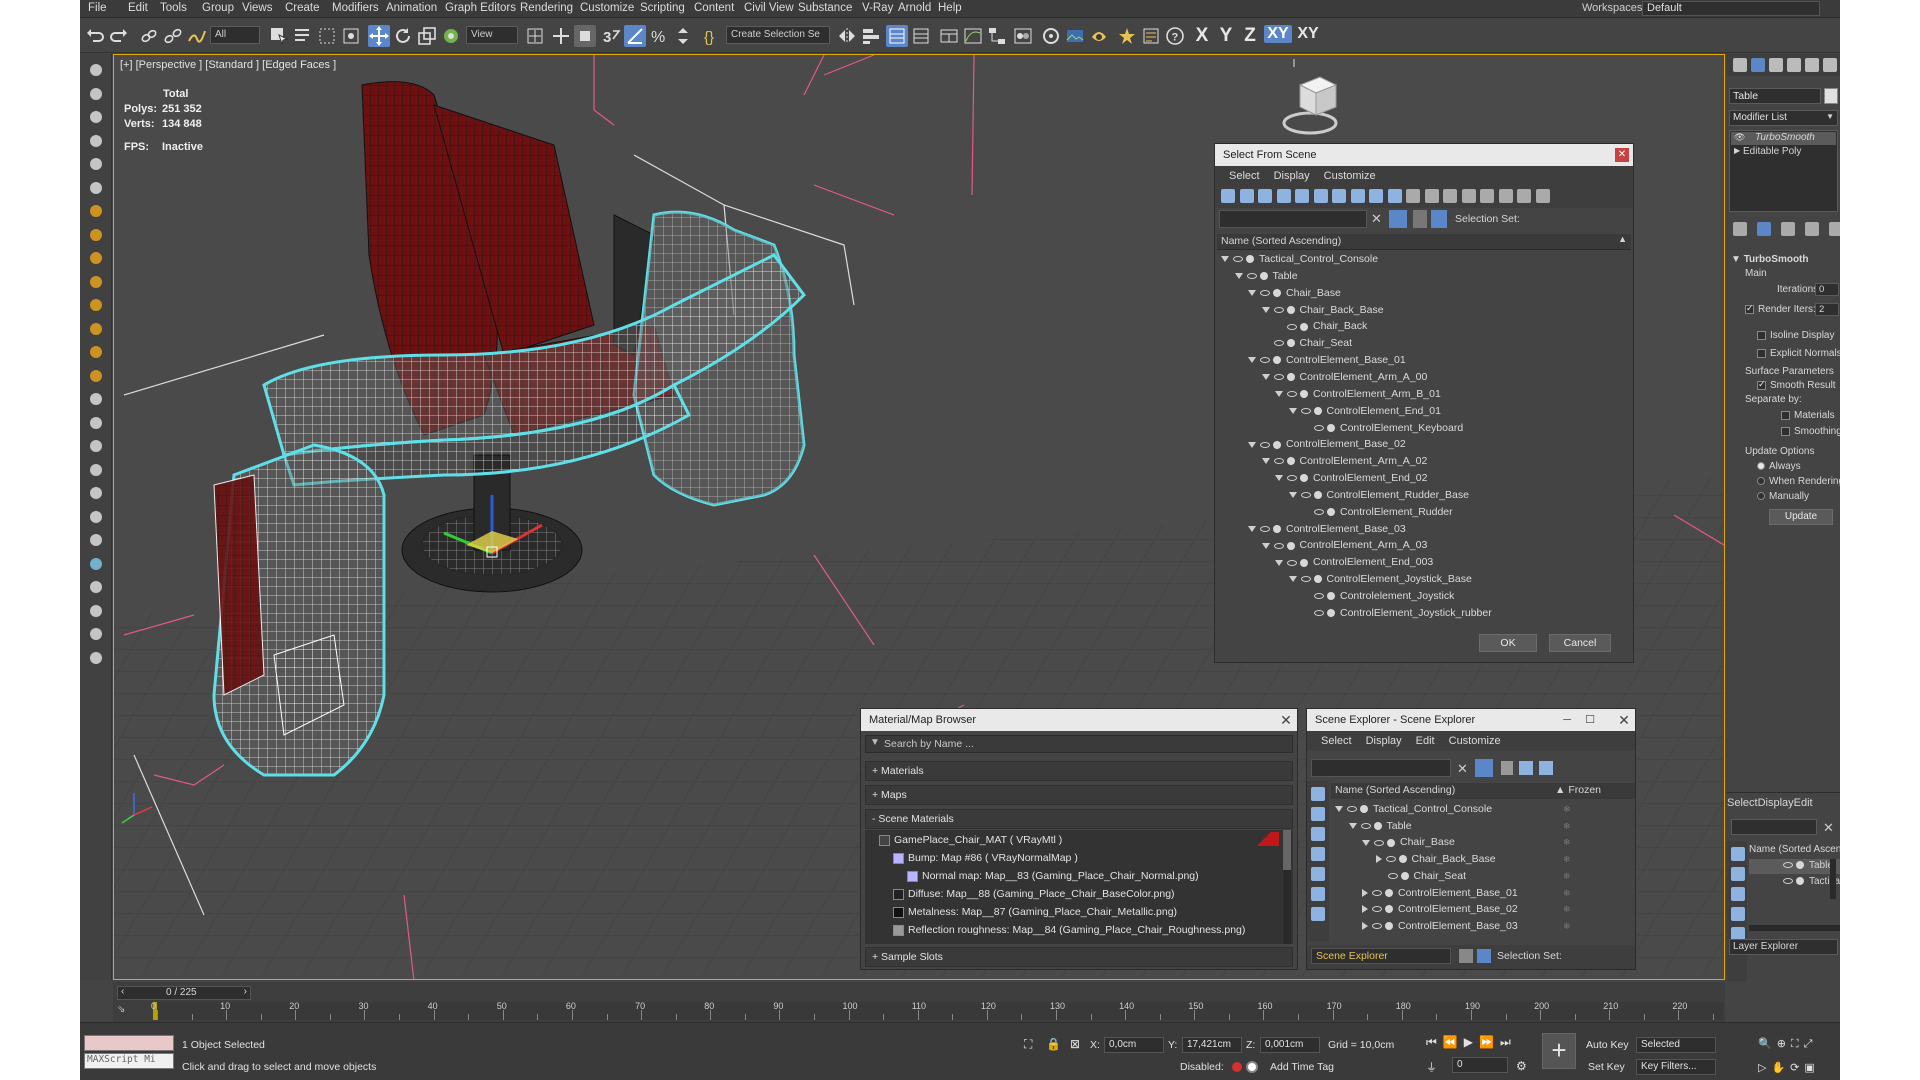 The height and width of the screenshot is (1080, 1920). What do you see at coordinates (1779, 466) in the screenshot?
I see `update-always-row: Always` at bounding box center [1779, 466].